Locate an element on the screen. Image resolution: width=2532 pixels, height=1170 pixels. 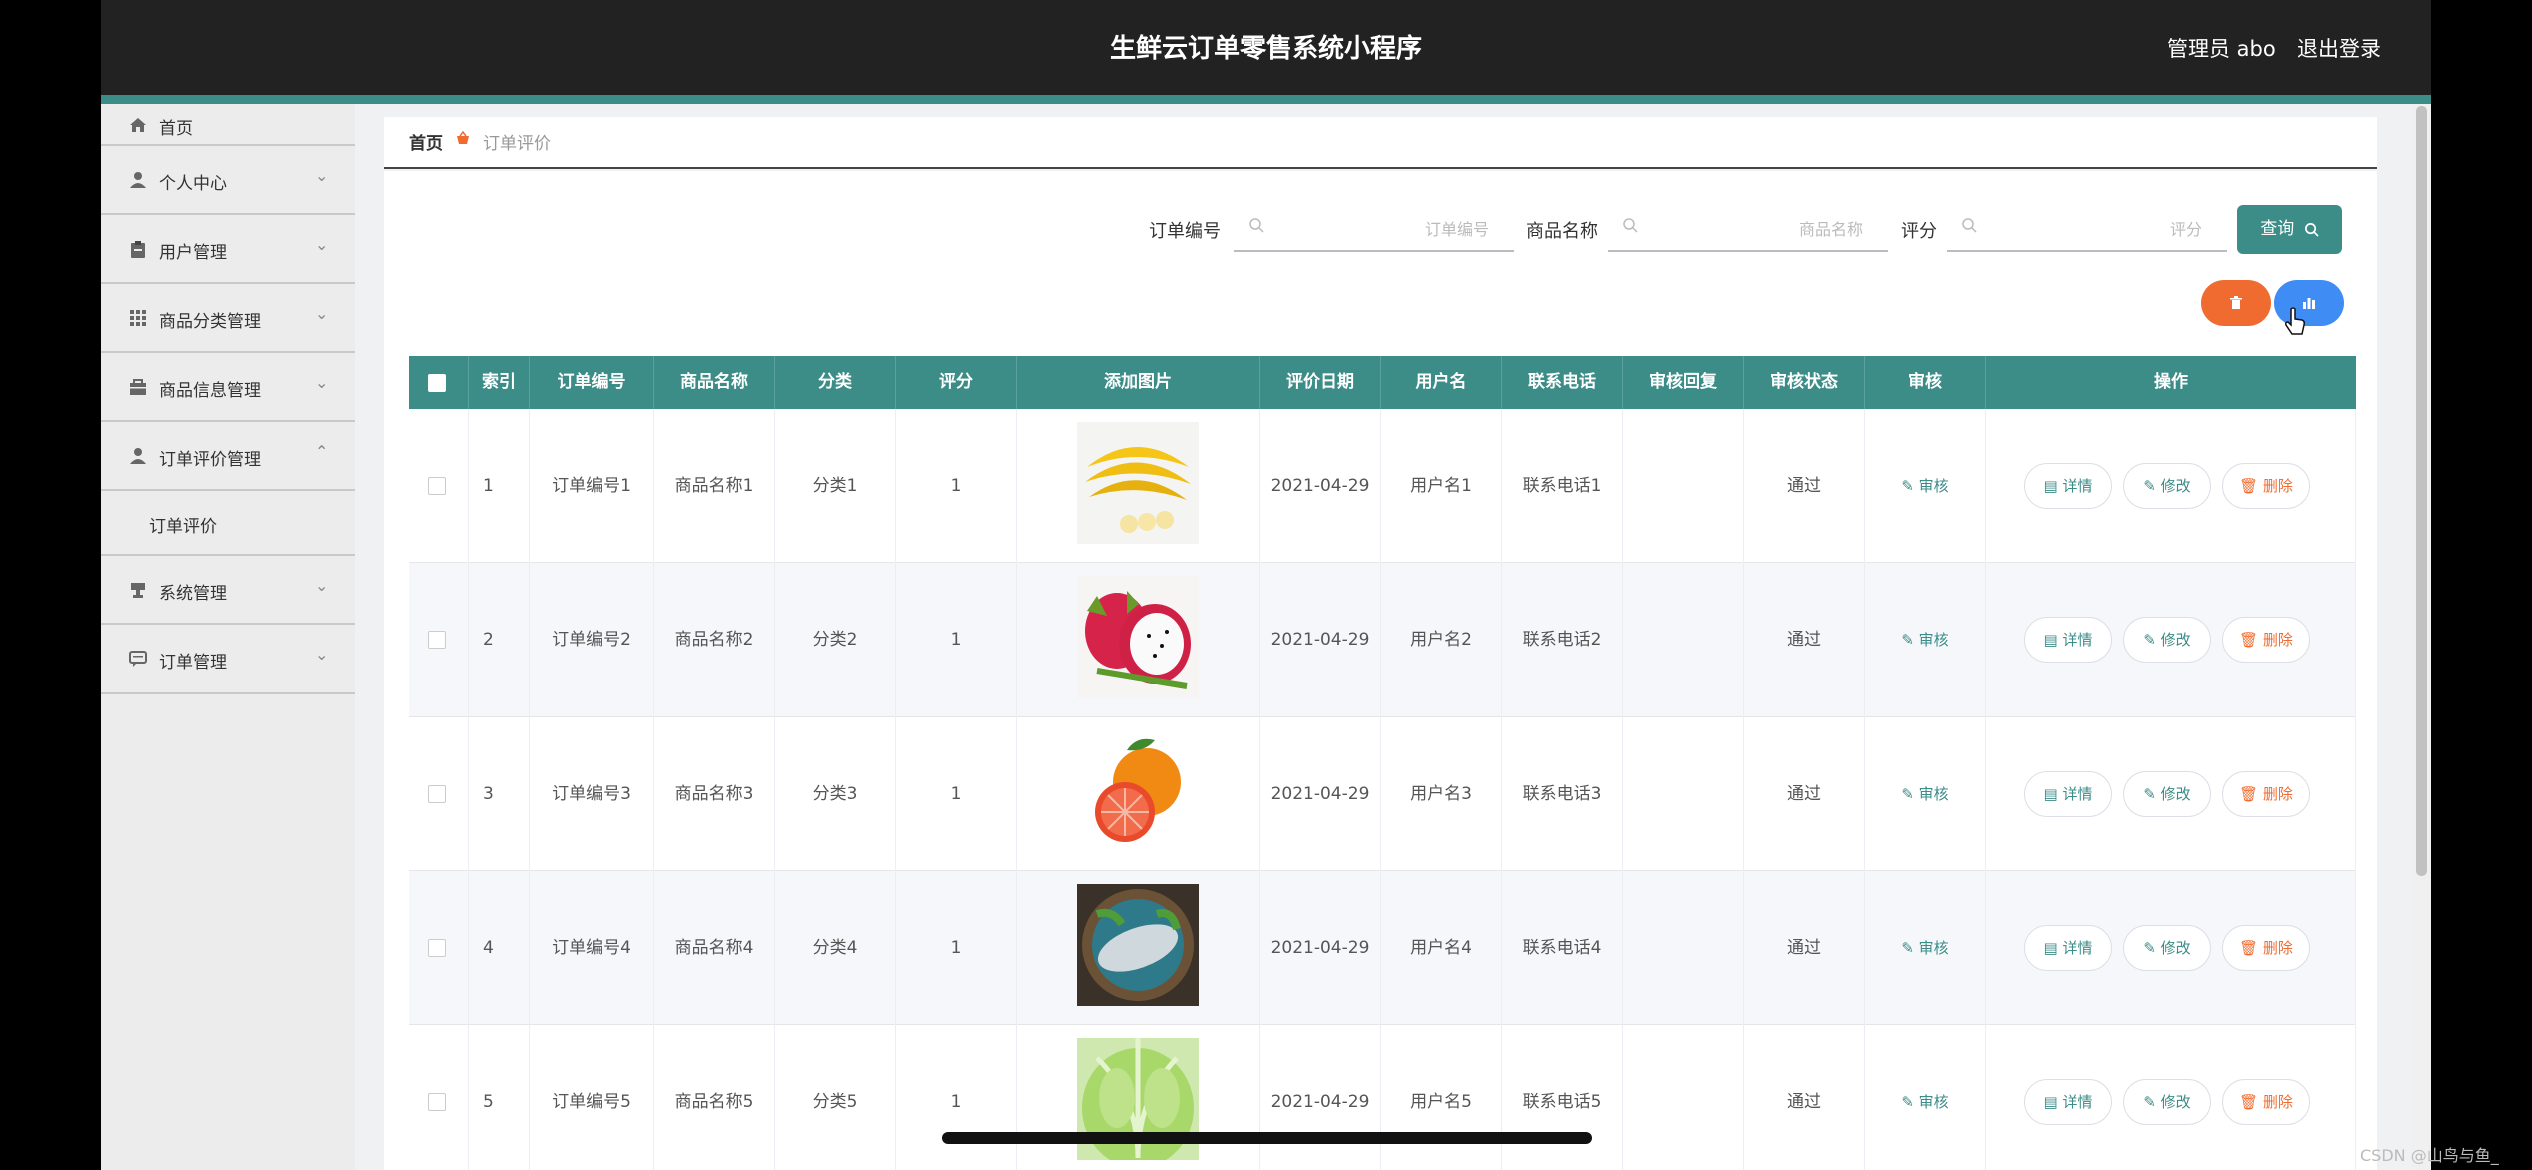
sidebar-item-label: 个人中心 is located at coordinates (193, 184).